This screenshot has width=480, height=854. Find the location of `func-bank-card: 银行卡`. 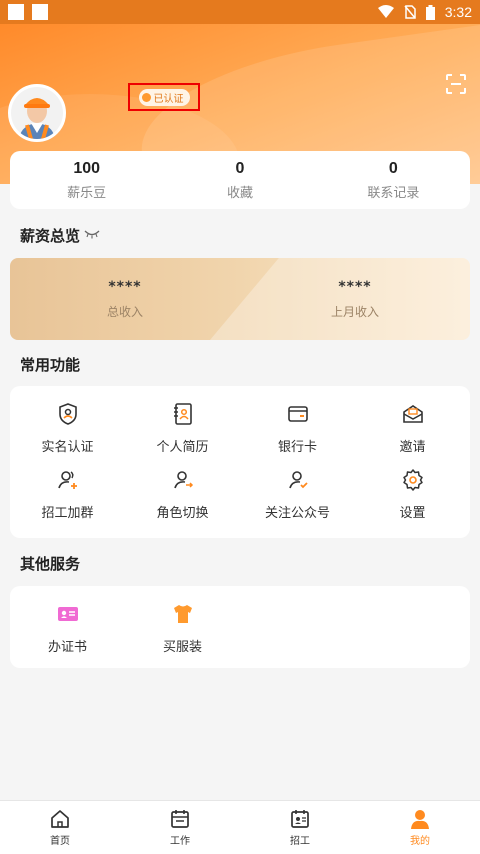

func-bank-card: 银行卡 is located at coordinates (297, 431).